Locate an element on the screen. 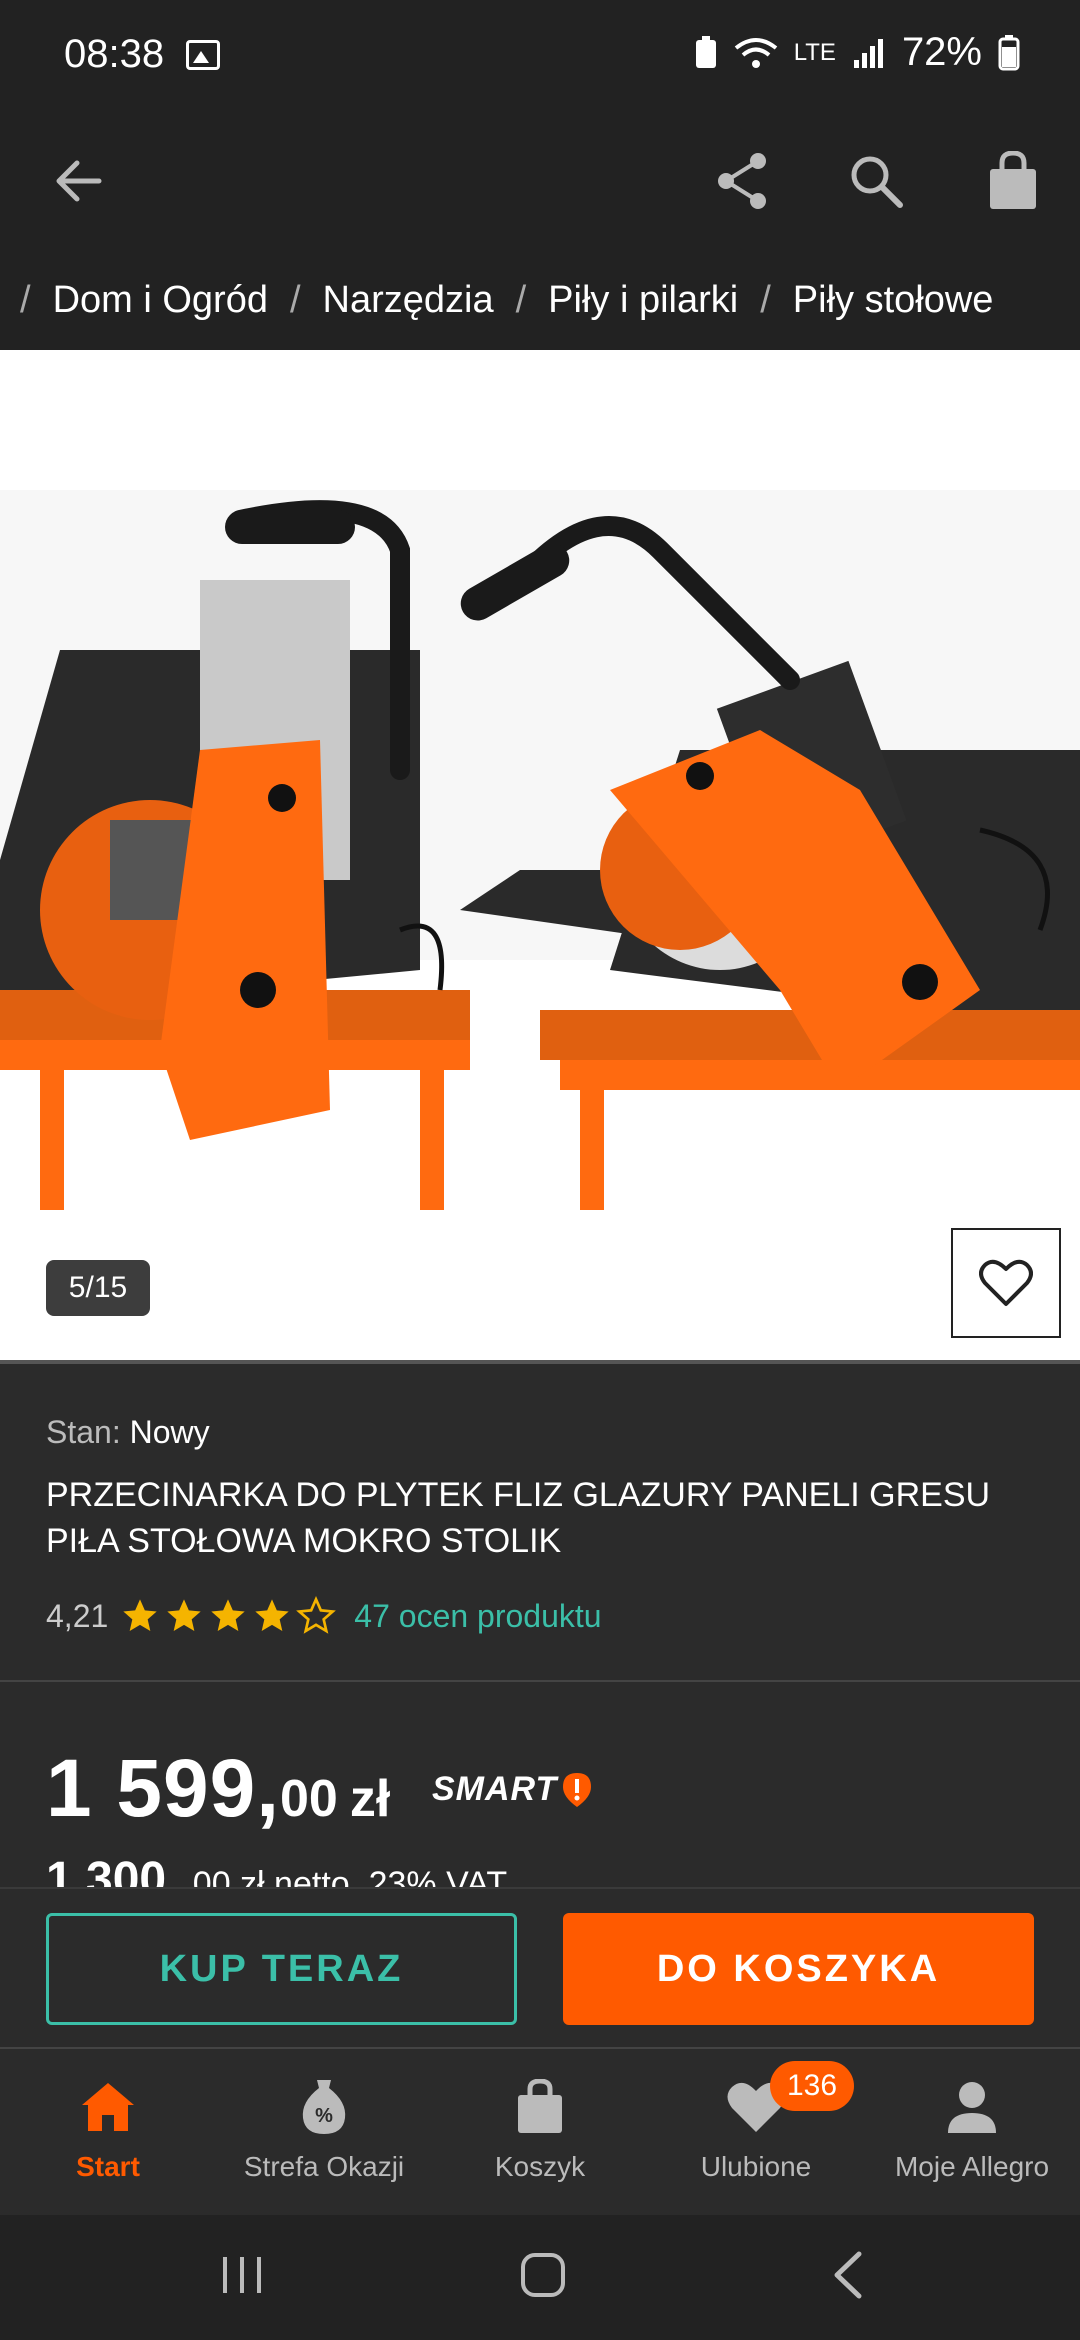  star-empty-icon is located at coordinates (316, 1615).